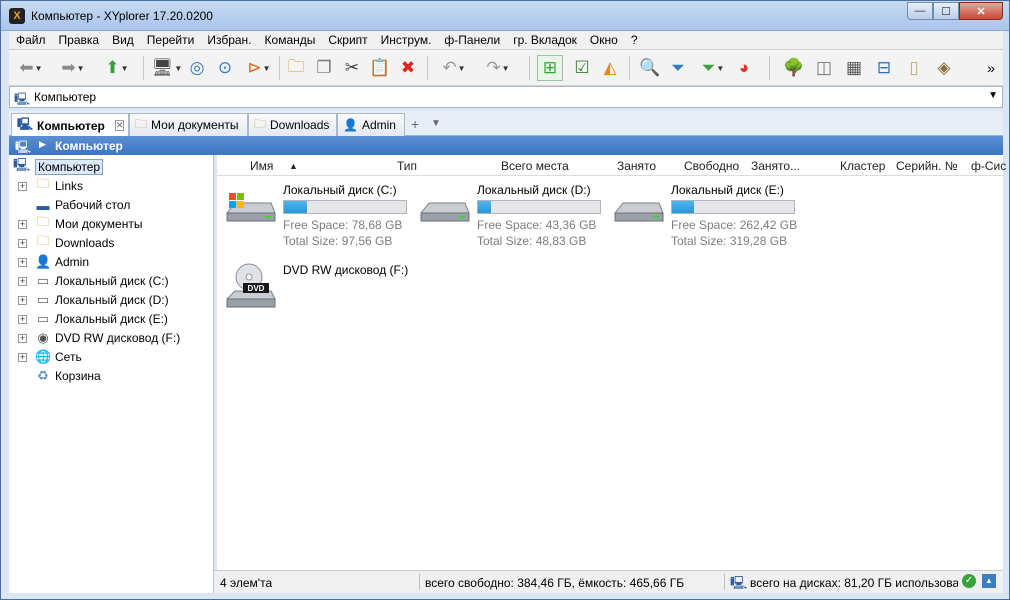  I want to click on filter-button: ⏷, so click(678, 68).